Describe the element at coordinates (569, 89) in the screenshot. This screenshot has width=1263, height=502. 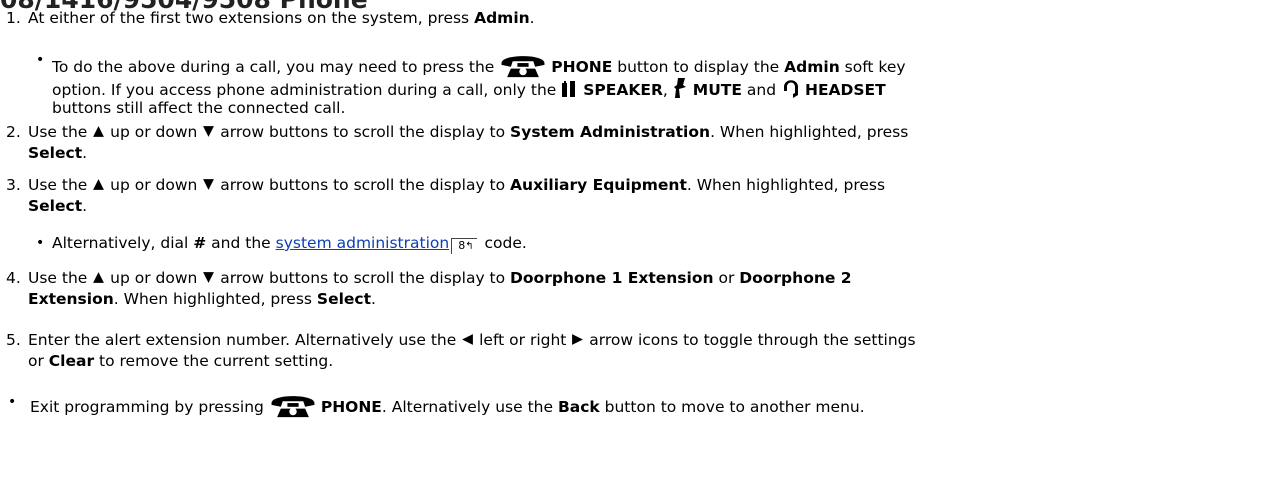
I see `speaker-icon` at that location.